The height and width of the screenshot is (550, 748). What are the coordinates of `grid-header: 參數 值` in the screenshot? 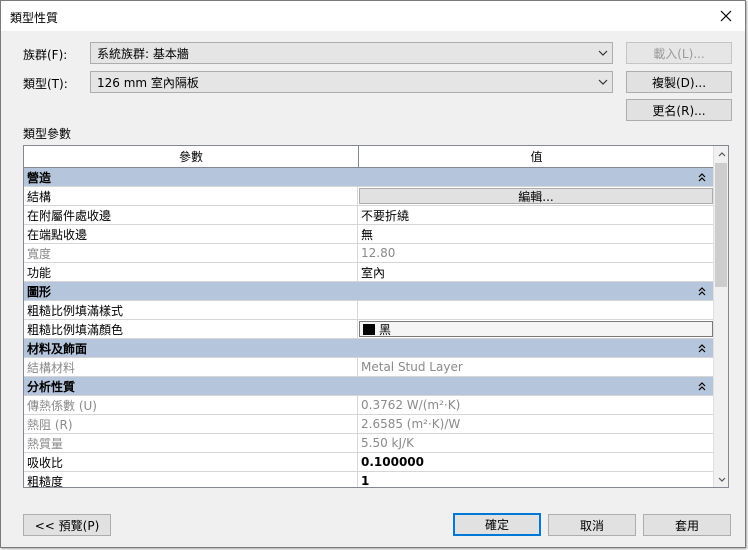 It's located at (369, 157).